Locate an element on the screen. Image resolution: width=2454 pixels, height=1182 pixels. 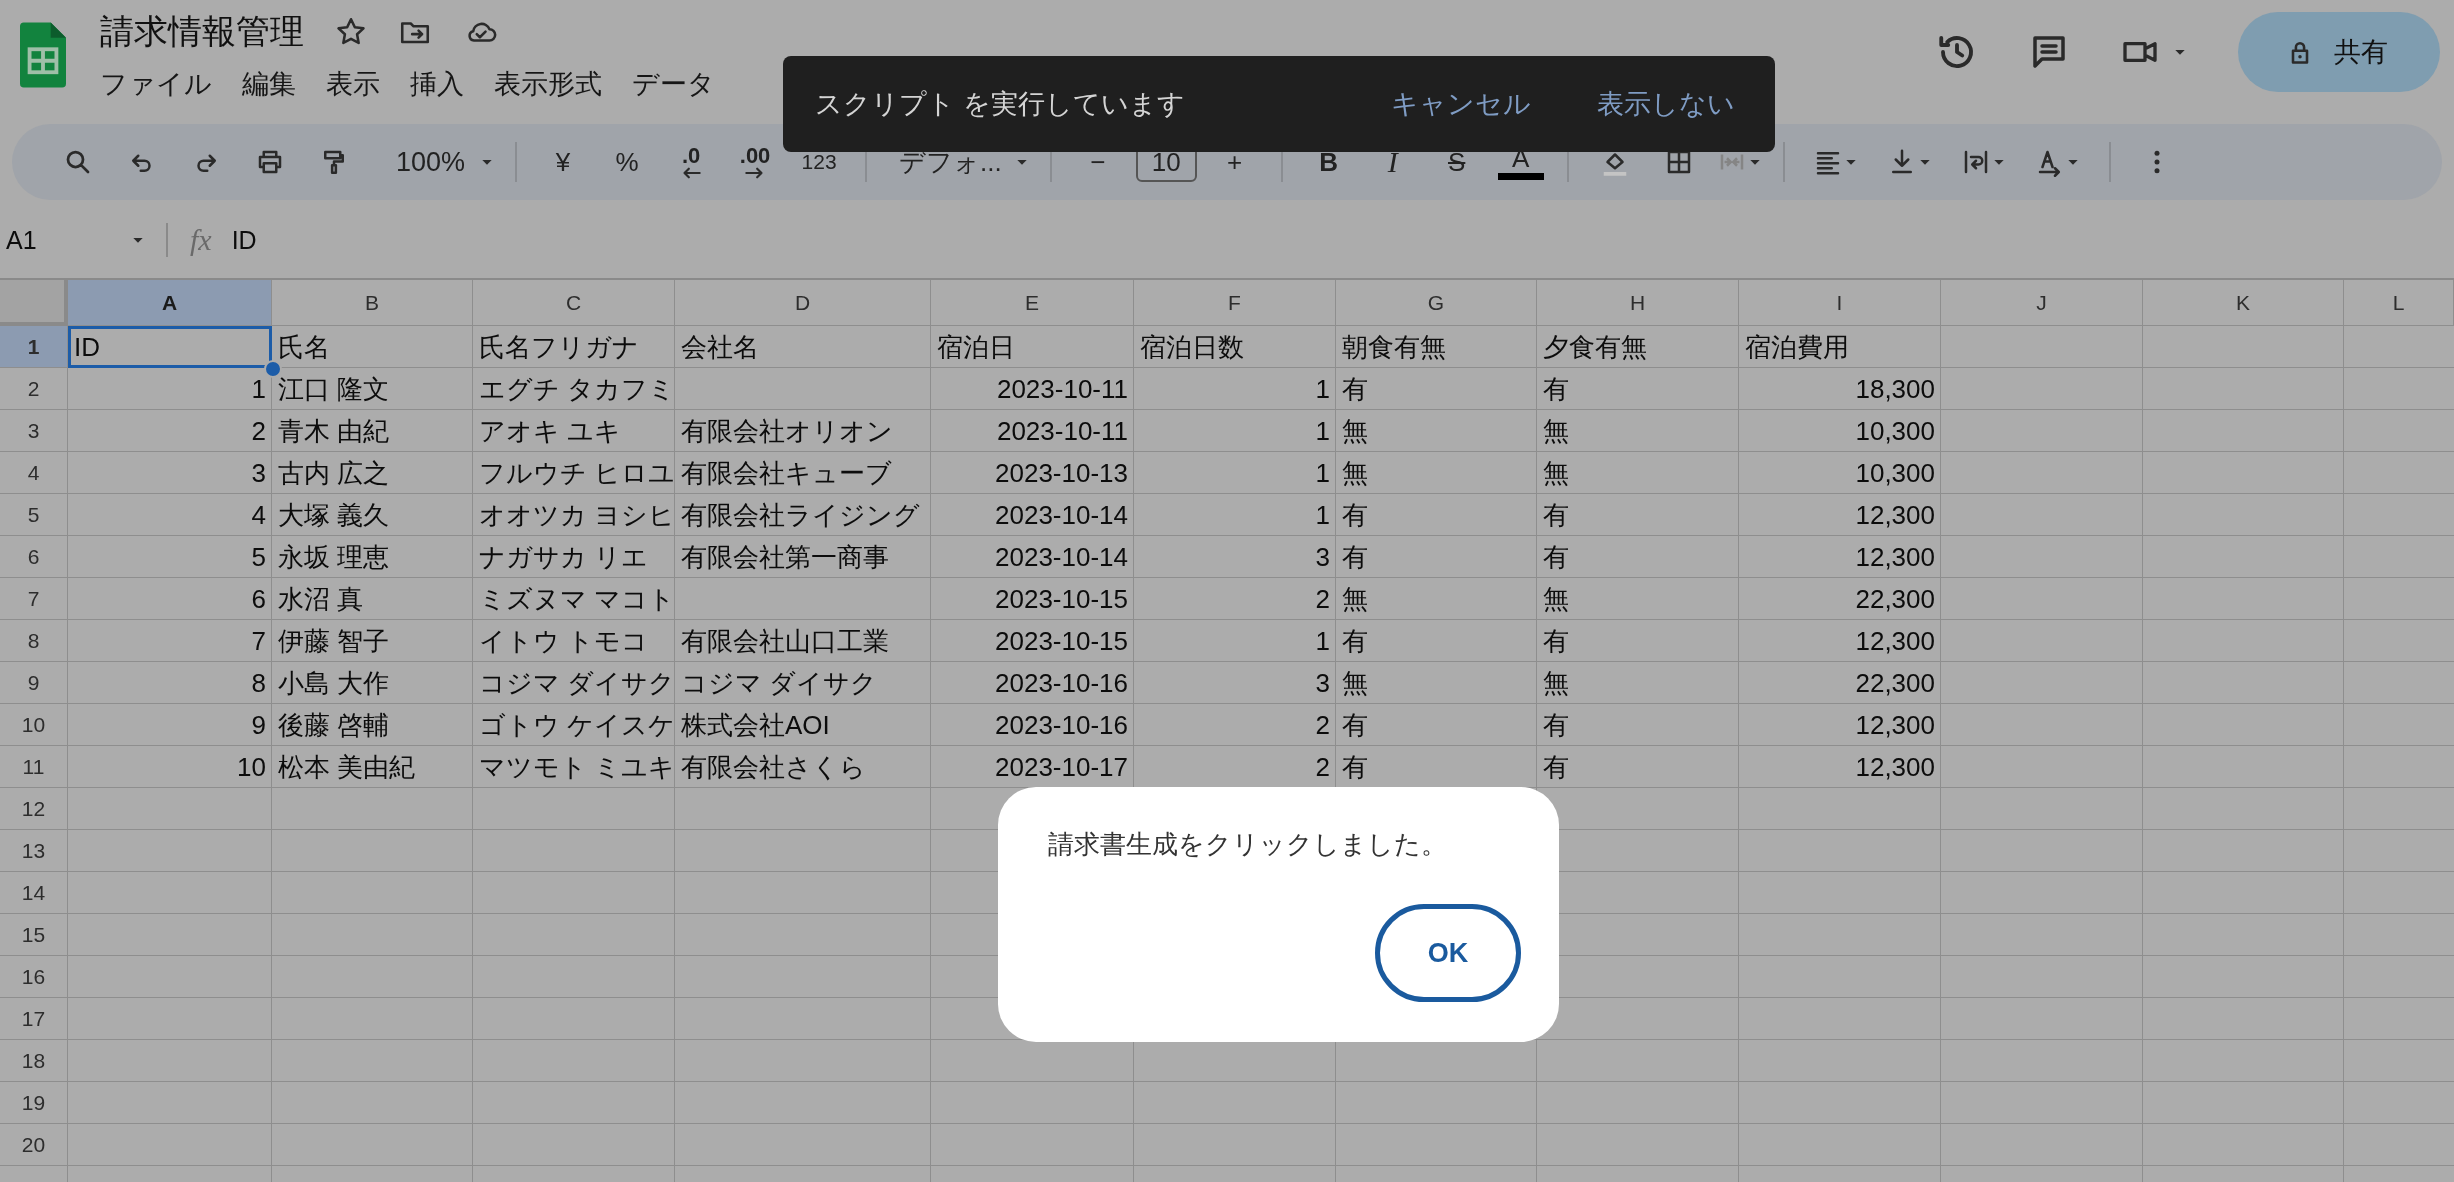
table-cell: 5 is located at coordinates (258, 557).